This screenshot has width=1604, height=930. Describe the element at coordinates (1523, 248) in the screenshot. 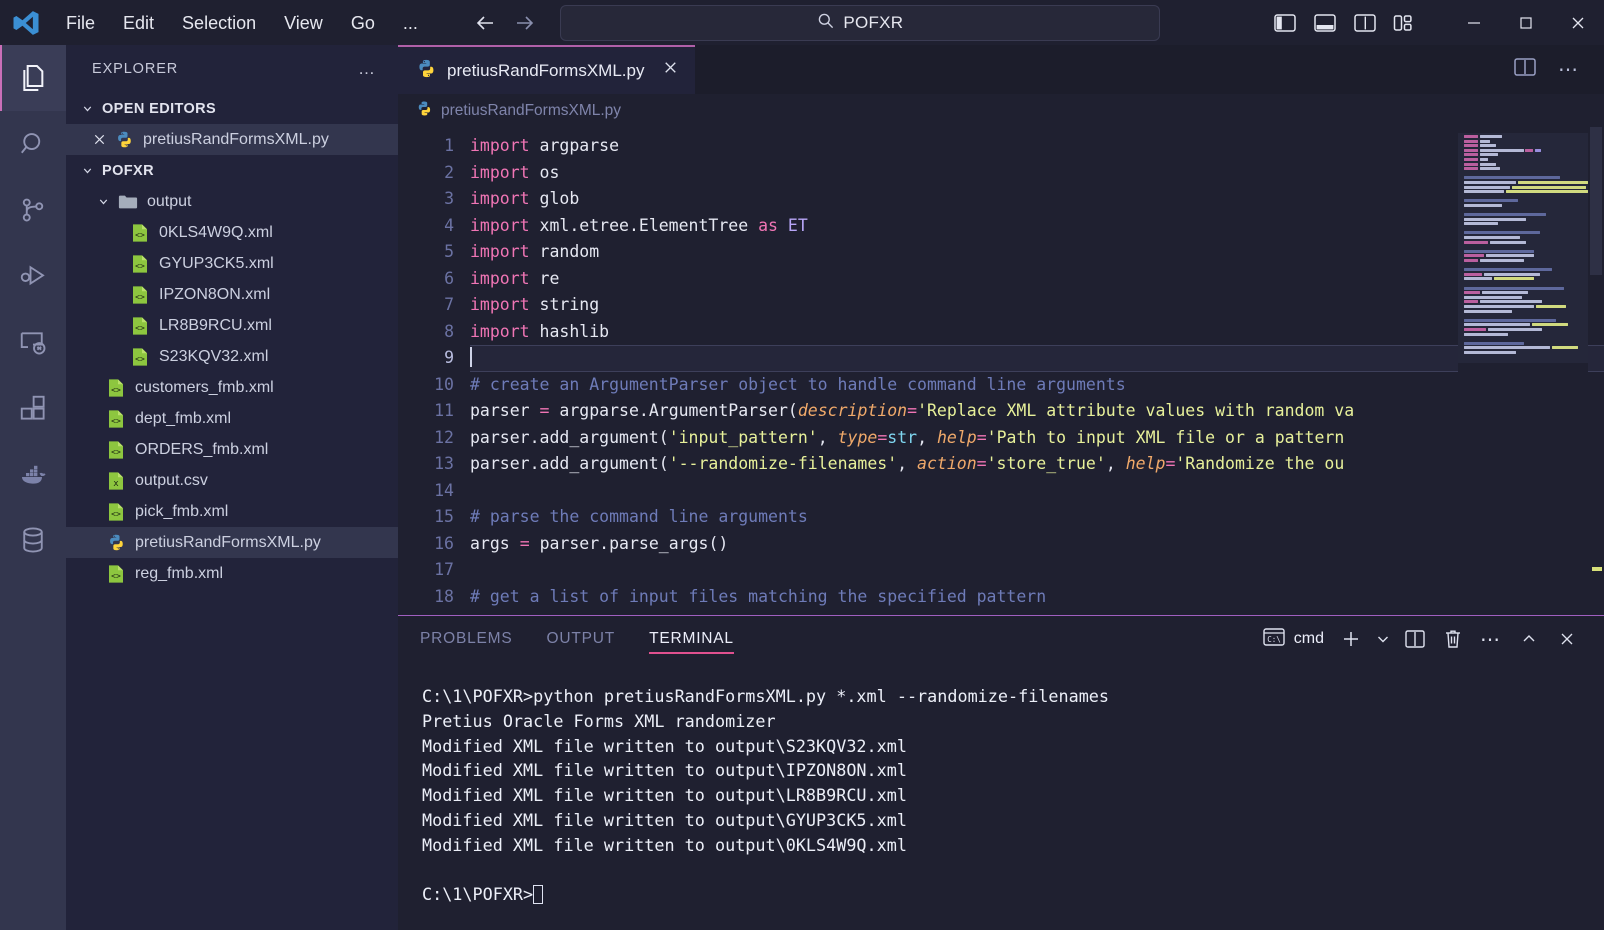

I see `minimap-slider` at that location.